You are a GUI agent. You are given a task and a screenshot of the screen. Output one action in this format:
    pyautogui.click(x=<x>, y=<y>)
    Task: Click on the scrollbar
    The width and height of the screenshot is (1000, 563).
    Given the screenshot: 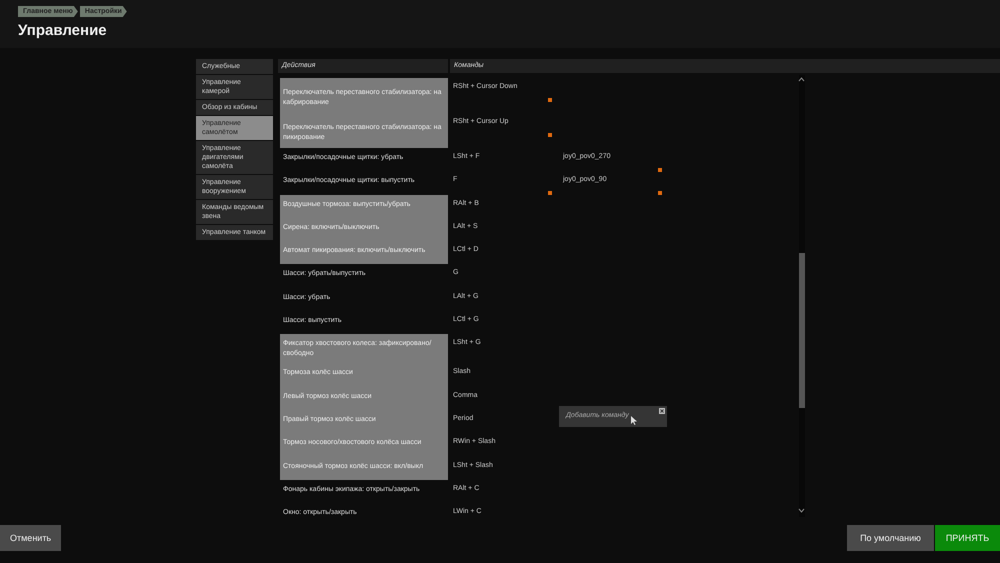 What is the action you would take?
    pyautogui.click(x=802, y=296)
    